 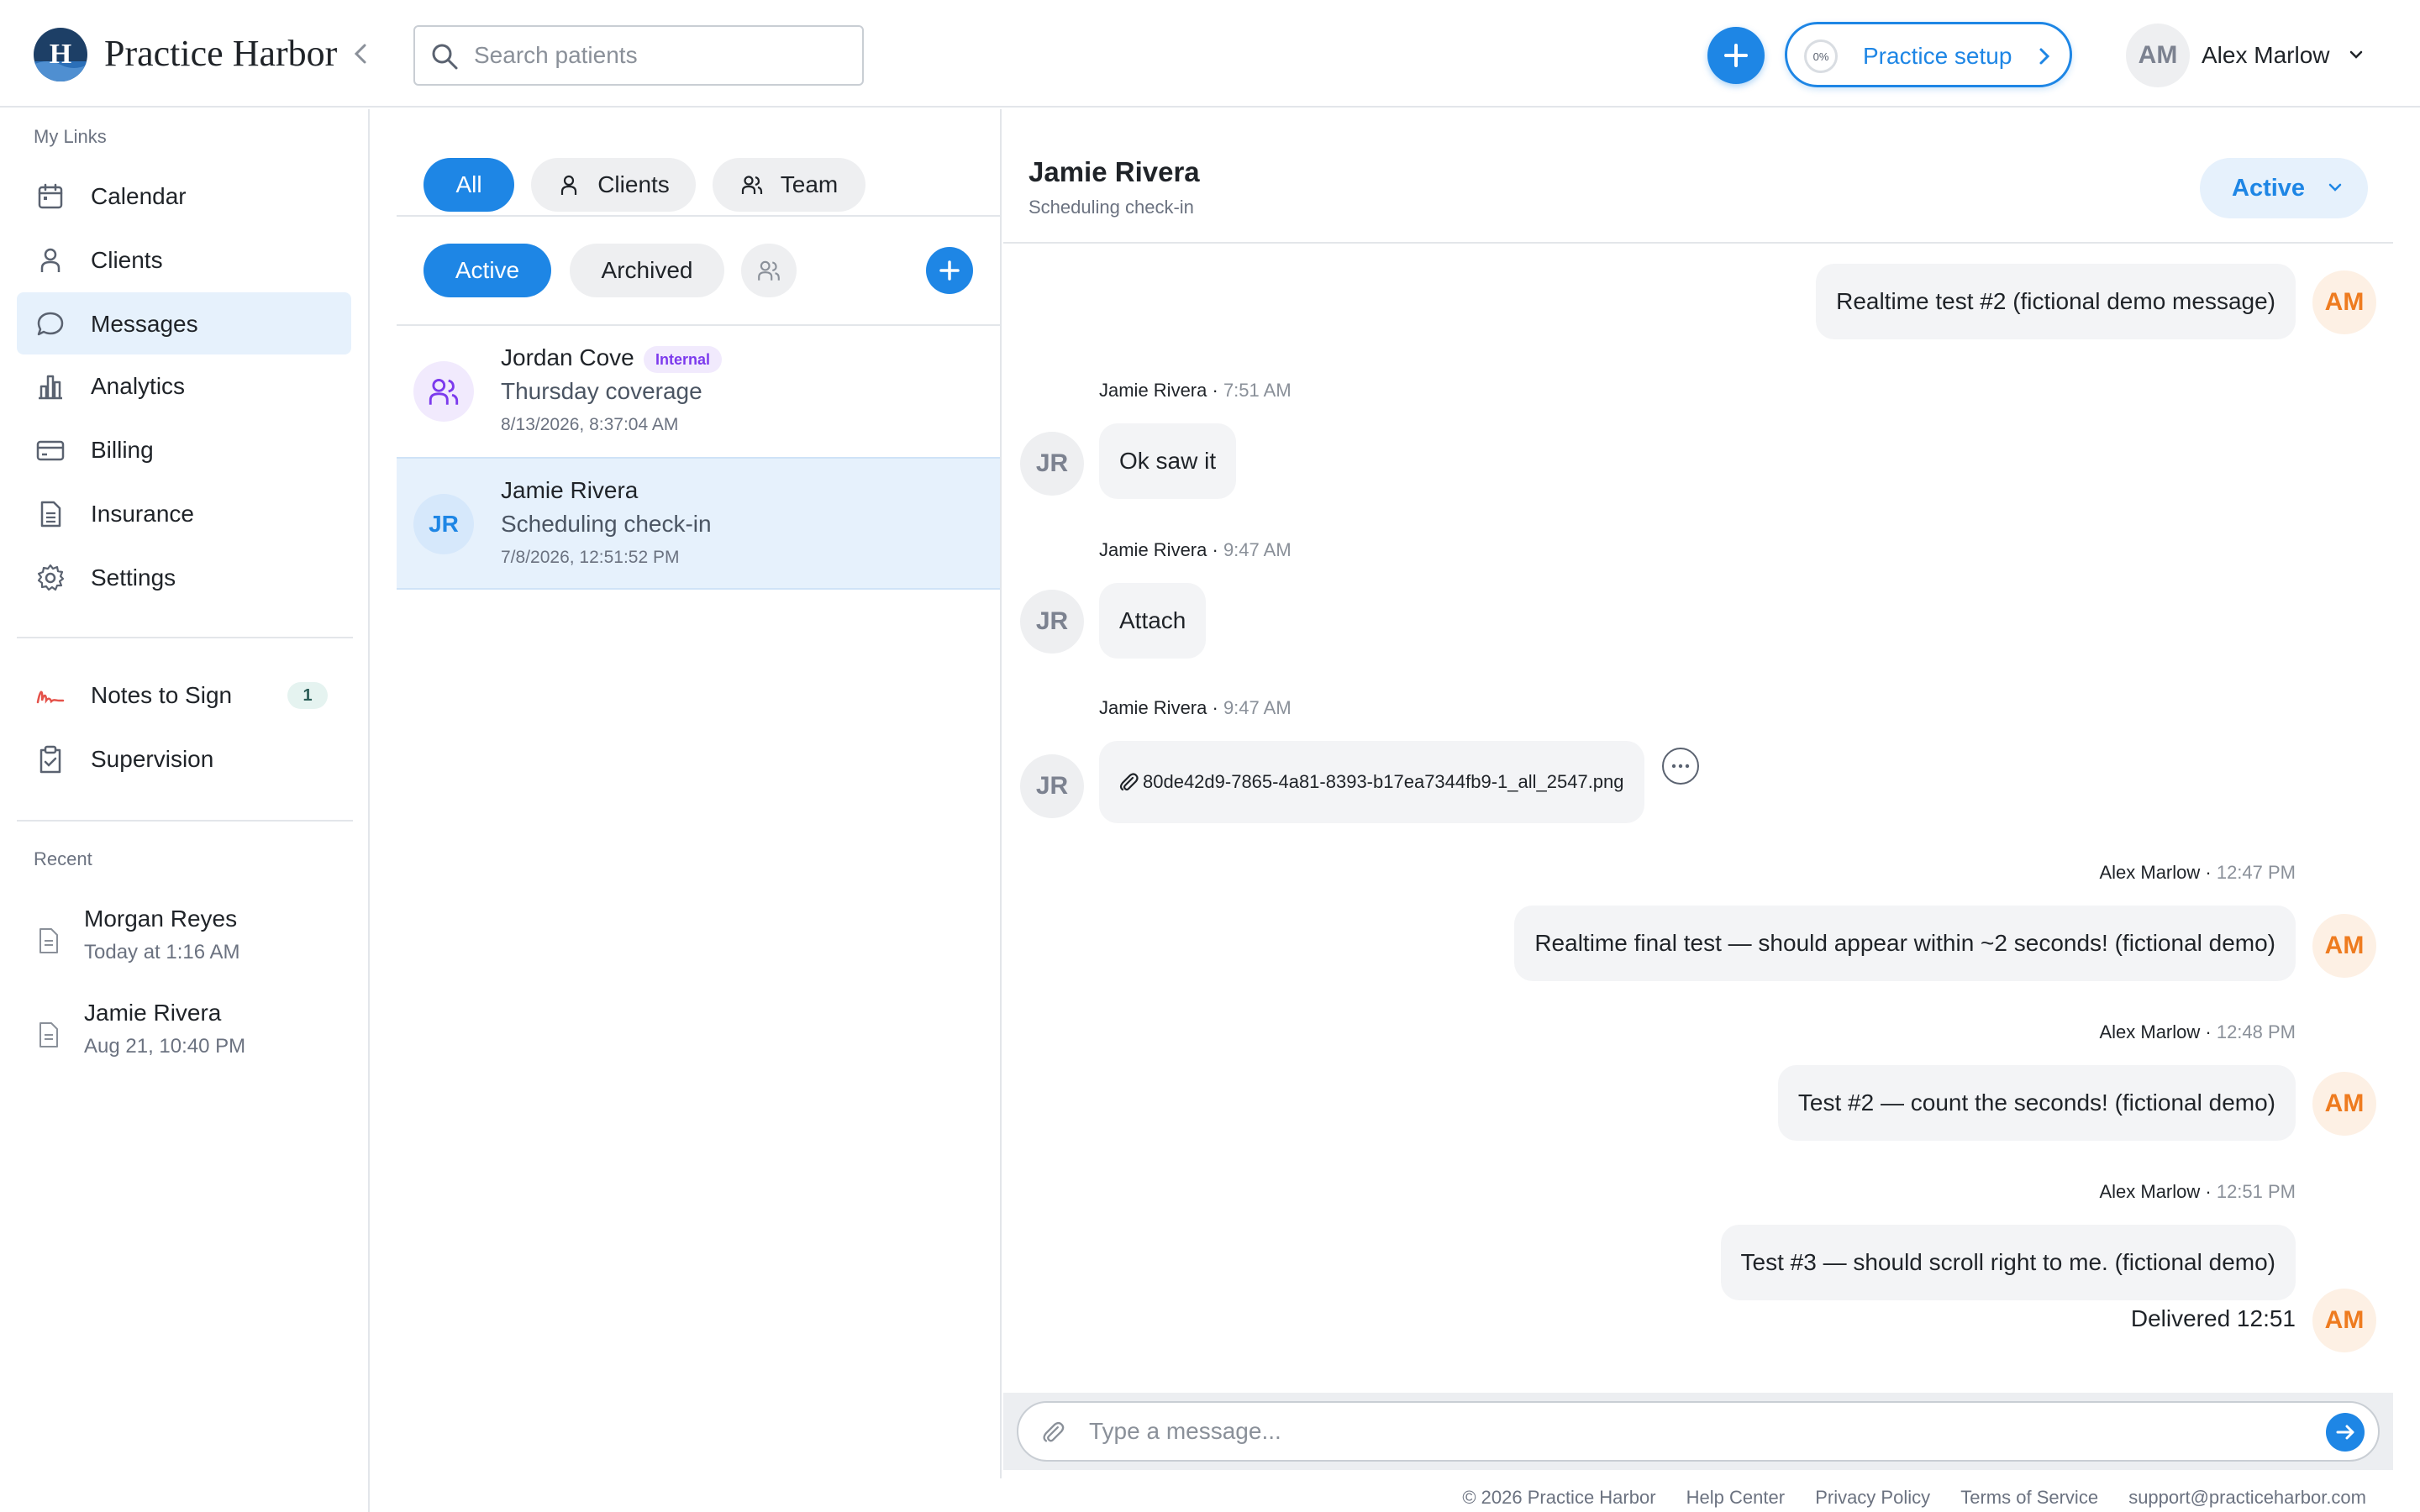 I want to click on recent-name: Morgan Reyes, so click(x=161, y=919).